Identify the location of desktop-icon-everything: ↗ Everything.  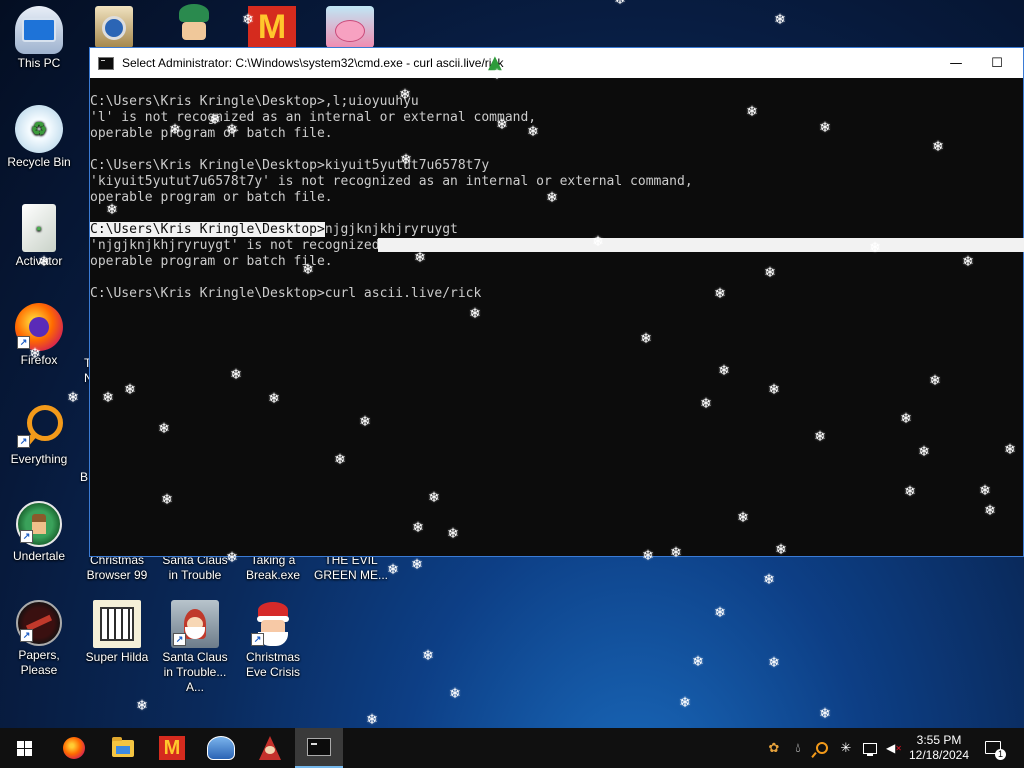
(39, 434).